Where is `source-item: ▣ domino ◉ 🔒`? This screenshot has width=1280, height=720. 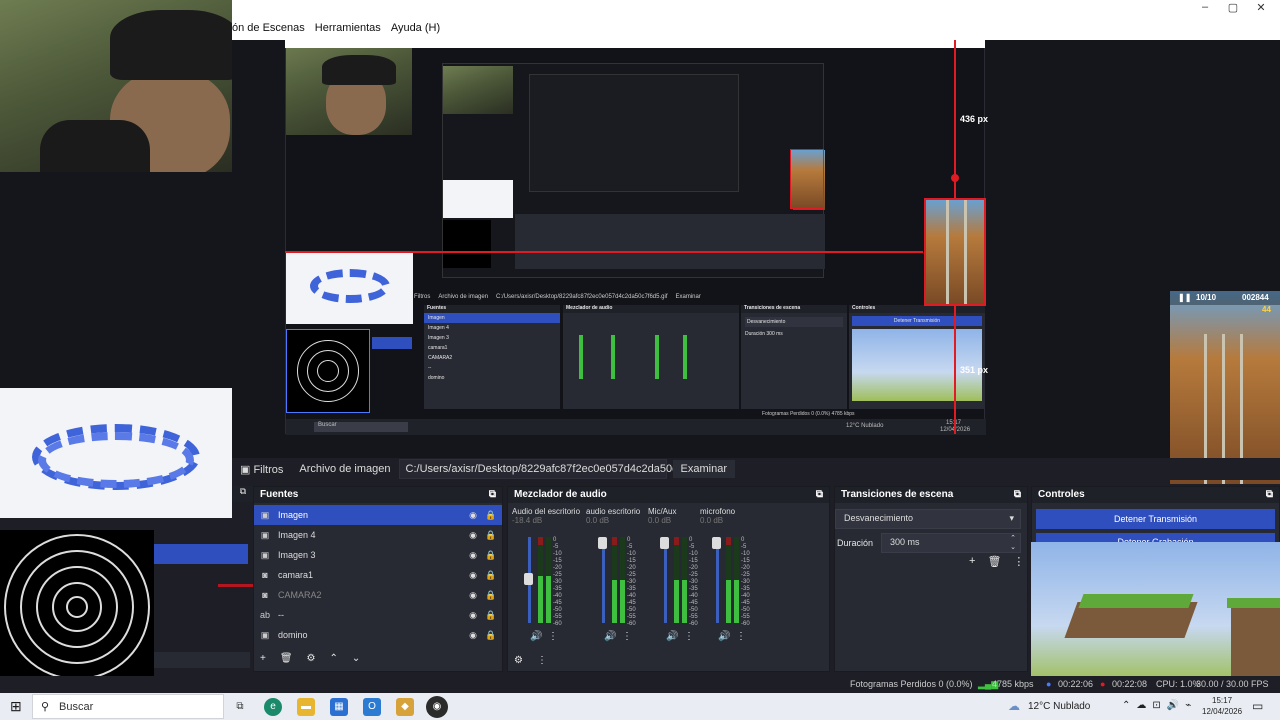
source-item: ▣ domino ◉ 🔒 is located at coordinates (378, 635).